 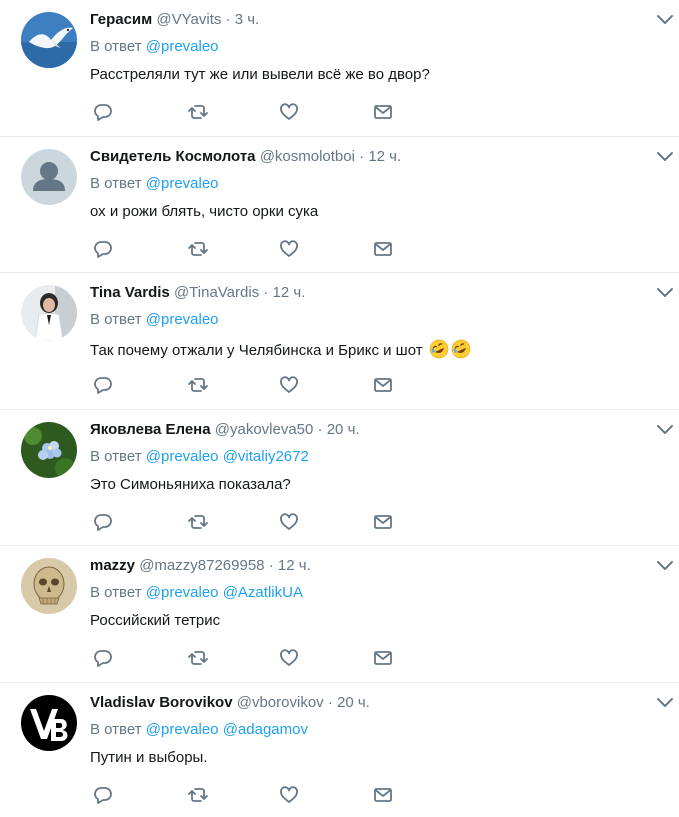 I want to click on tweet-text: ох и рожи блять, чисто орки сука, so click(x=204, y=211).